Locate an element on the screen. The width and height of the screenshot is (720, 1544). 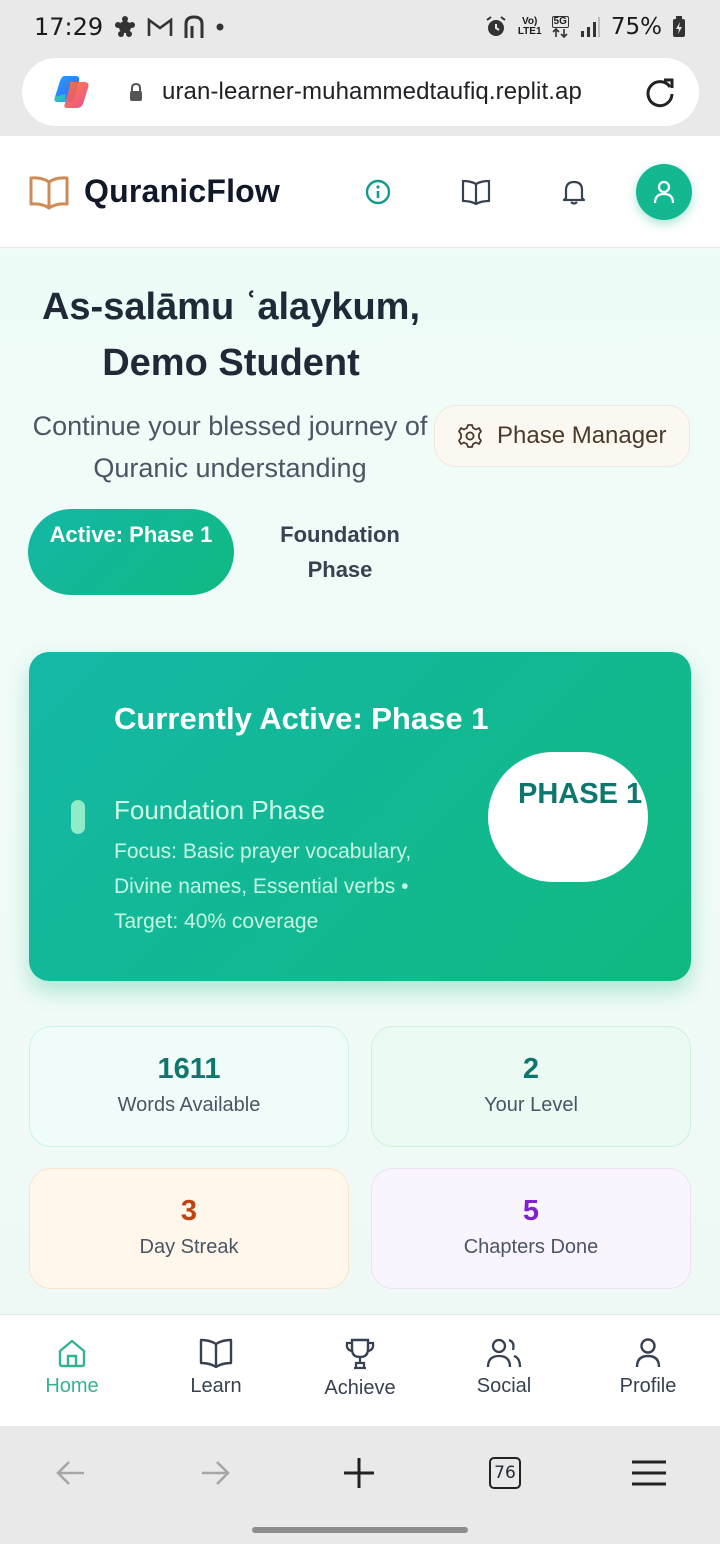
forward-arrow-icon is located at coordinates (216, 1473).